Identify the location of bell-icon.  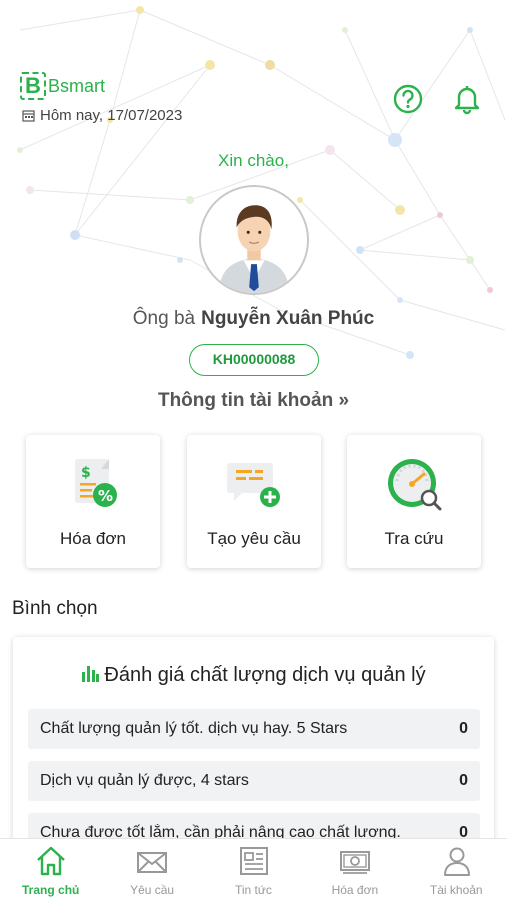
(467, 99).